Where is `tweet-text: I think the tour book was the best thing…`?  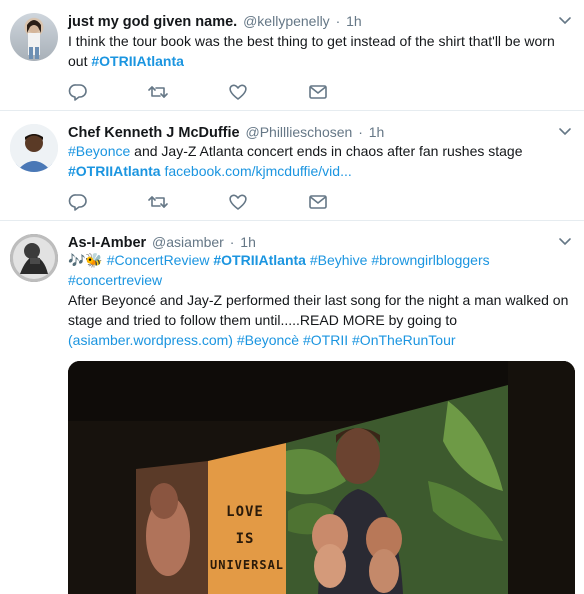 tweet-text: I think the tour book was the best thing… is located at coordinates (320, 51).